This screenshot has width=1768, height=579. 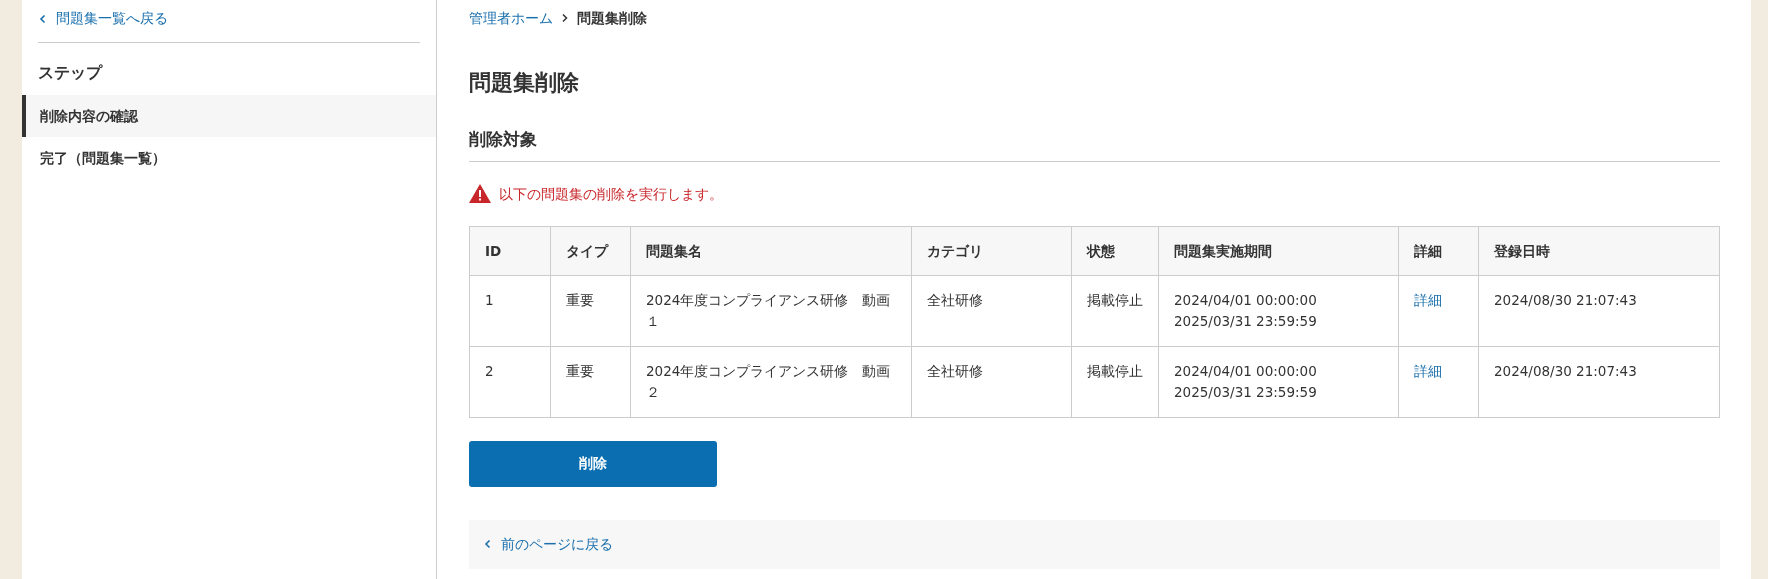 What do you see at coordinates (1115, 251) in the screenshot?
I see `column-header: 状態` at bounding box center [1115, 251].